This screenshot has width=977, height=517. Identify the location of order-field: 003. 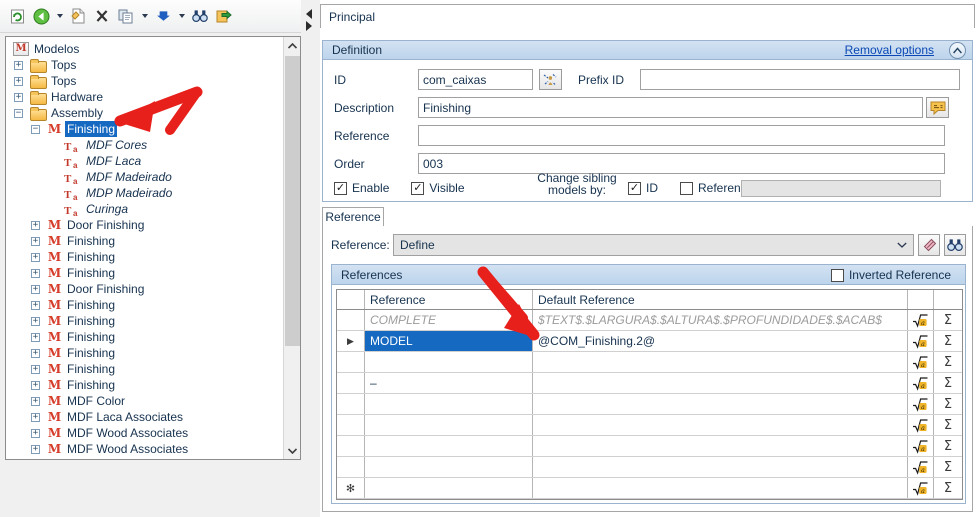
(681, 163).